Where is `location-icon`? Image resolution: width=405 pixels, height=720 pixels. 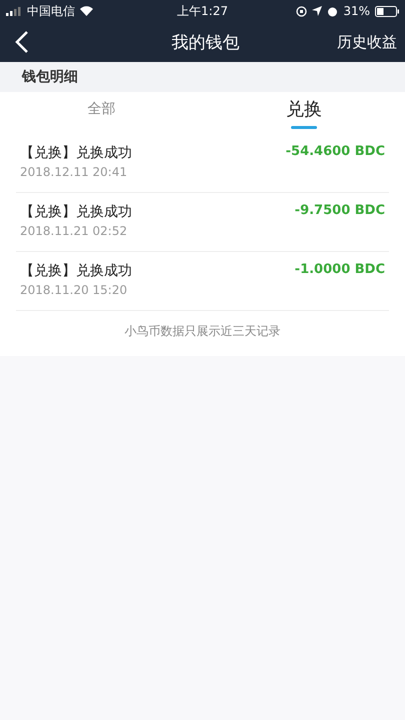 location-icon is located at coordinates (317, 11).